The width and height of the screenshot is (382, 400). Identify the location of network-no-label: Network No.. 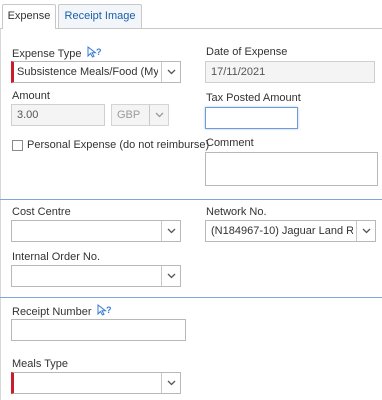
(236, 212).